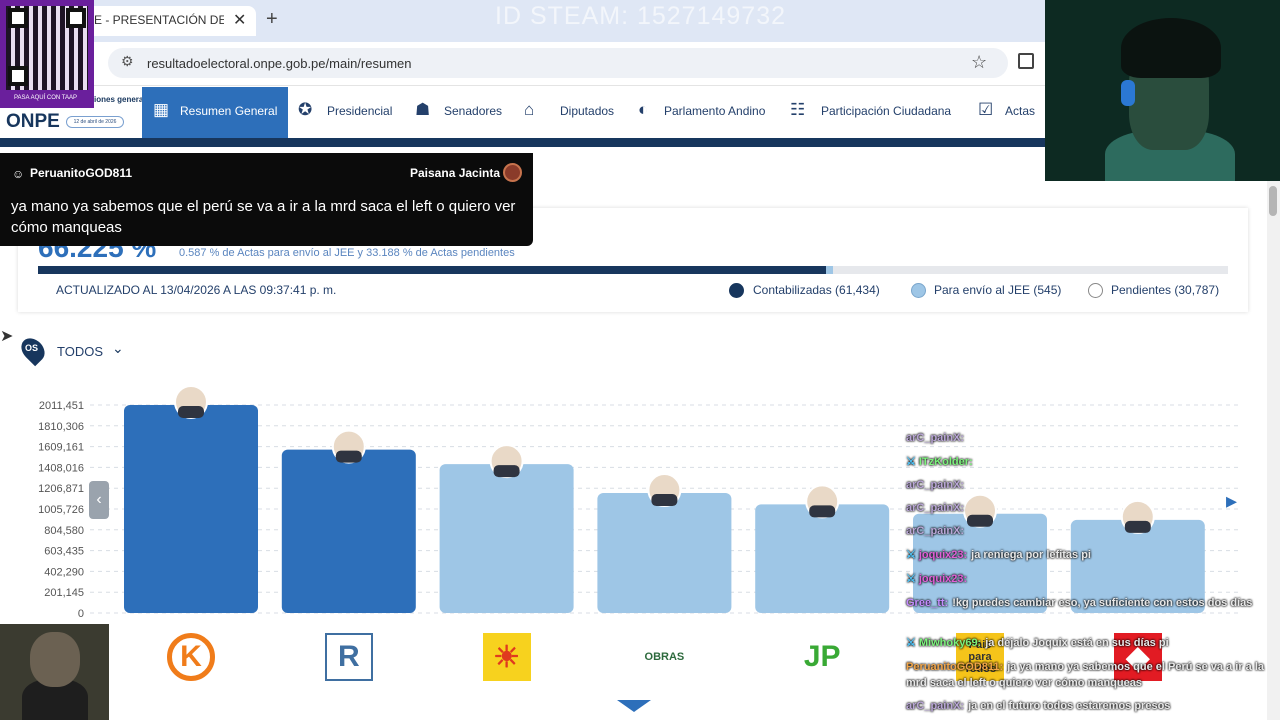 This screenshot has height=720, width=1280. Describe the element at coordinates (1069, 706) in the screenshot. I see `chat-text: ja en el futuro todos estaremos presos` at that location.